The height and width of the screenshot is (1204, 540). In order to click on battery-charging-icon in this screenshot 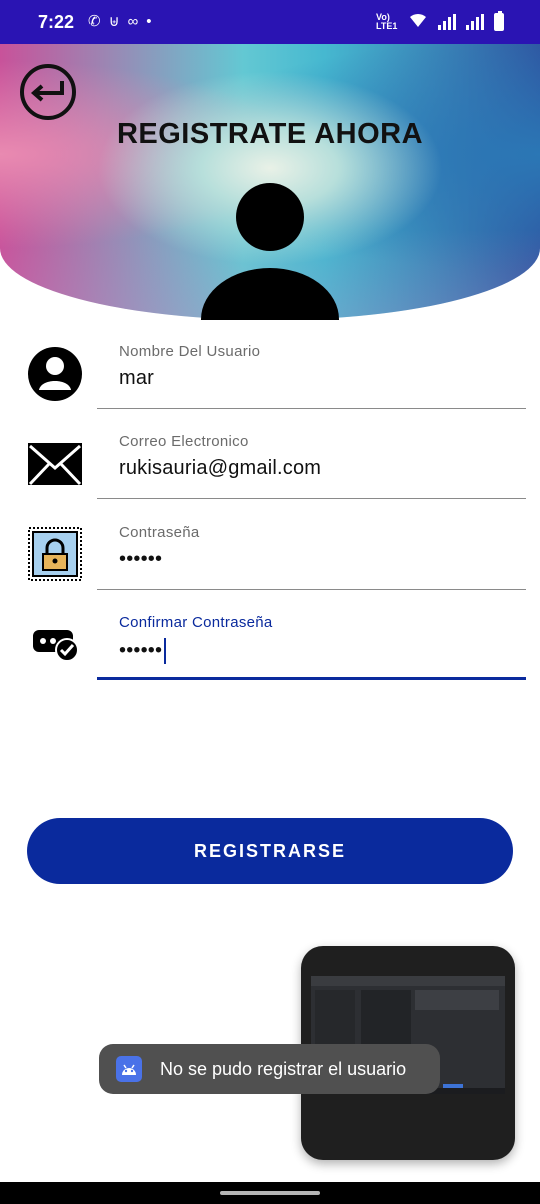, I will do `click(499, 20)`.